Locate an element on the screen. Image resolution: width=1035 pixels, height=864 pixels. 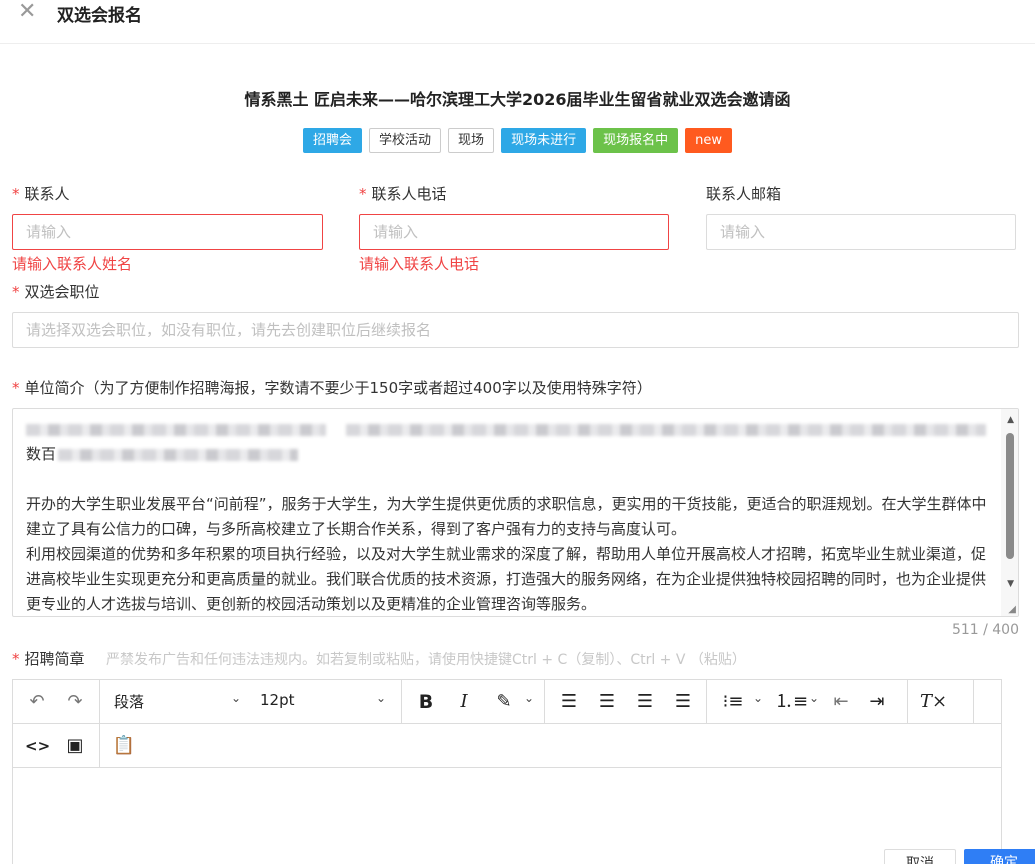
highlight-icon: ✎ is located at coordinates (504, 702).